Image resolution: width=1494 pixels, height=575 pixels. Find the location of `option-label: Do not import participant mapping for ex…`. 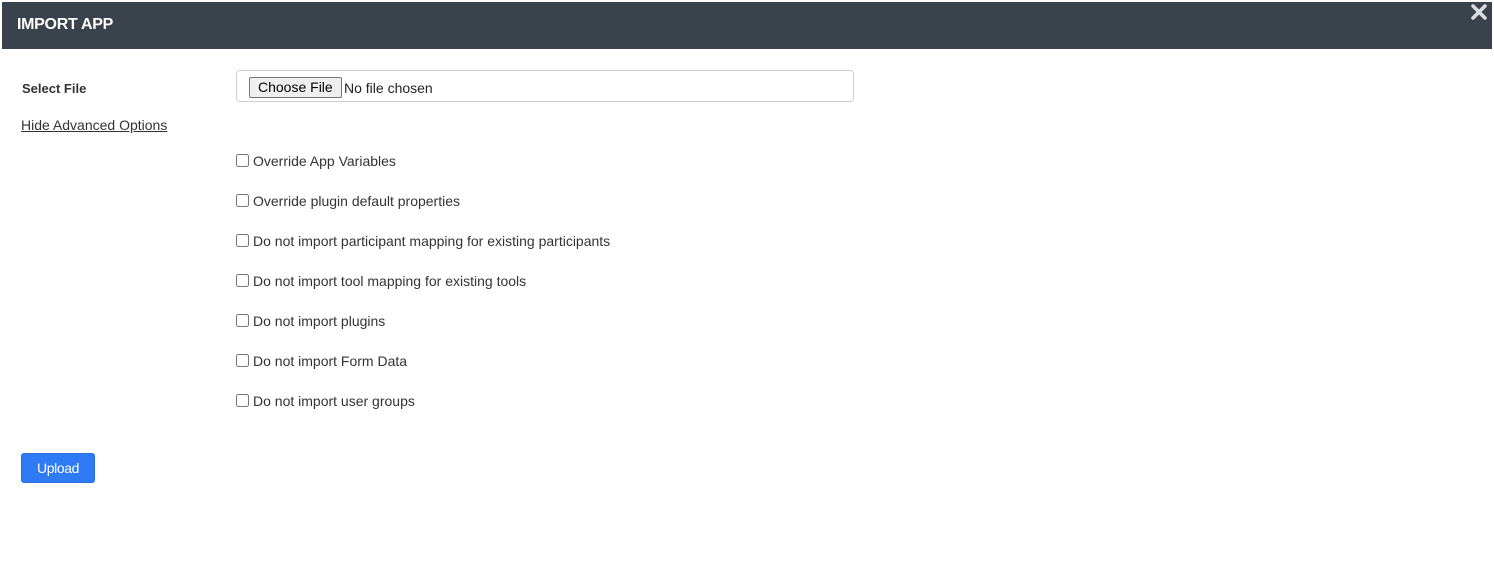

option-label: Do not import participant mapping for ex… is located at coordinates (432, 241).